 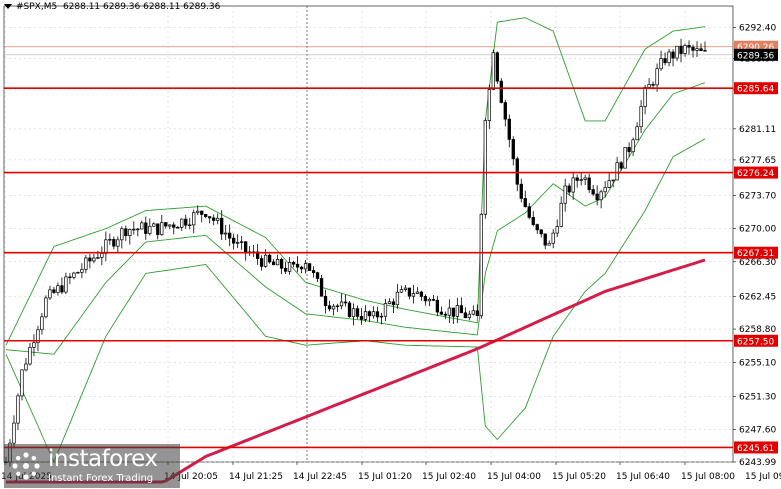 What do you see at coordinates (256, 477) in the screenshot?
I see `x-tick-label: 14 Jul 21:25` at bounding box center [256, 477].